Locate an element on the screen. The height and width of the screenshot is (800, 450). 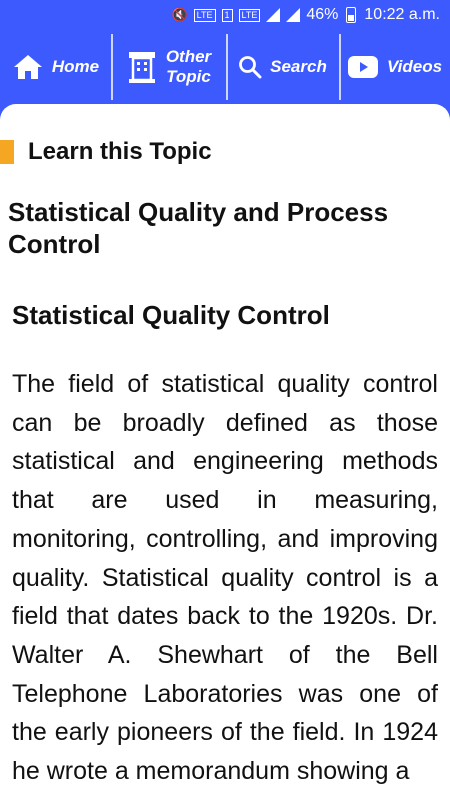
nav-search: Search is located at coordinates (282, 67).